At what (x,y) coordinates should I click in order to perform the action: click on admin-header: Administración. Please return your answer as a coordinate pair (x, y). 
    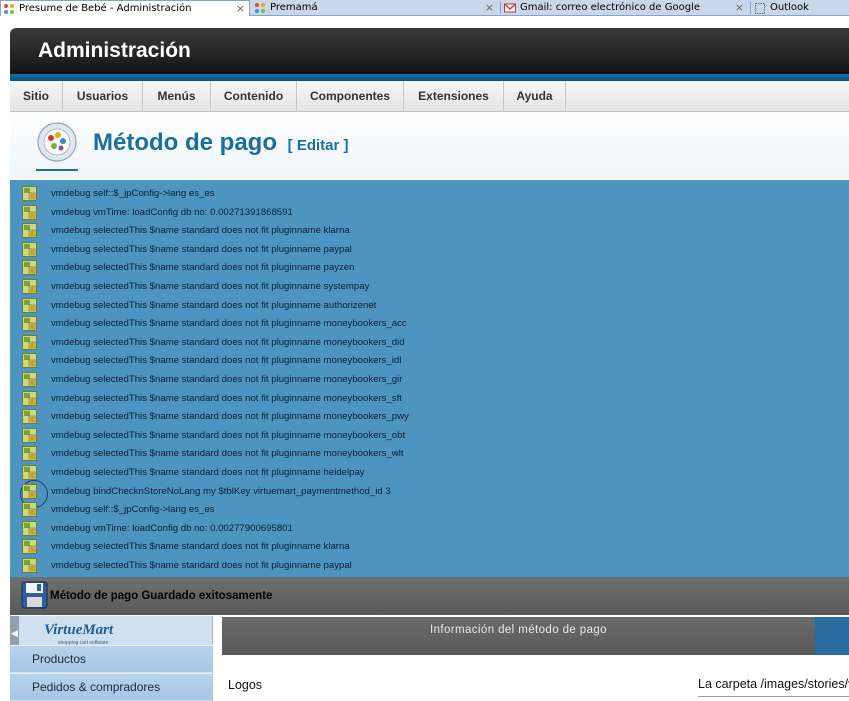
    Looking at the image, I should click on (429, 51).